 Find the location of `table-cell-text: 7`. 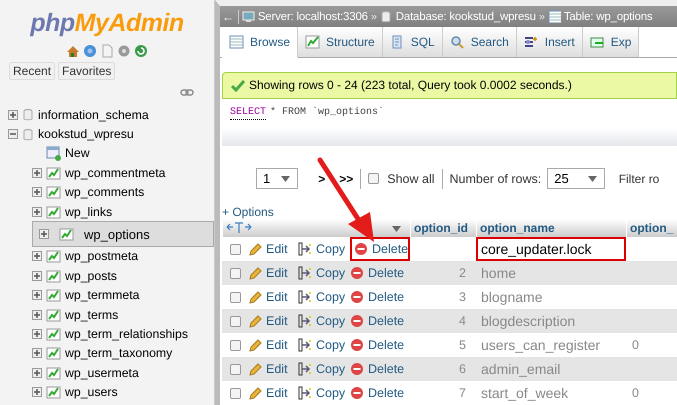

table-cell-text: 7 is located at coordinates (462, 393).